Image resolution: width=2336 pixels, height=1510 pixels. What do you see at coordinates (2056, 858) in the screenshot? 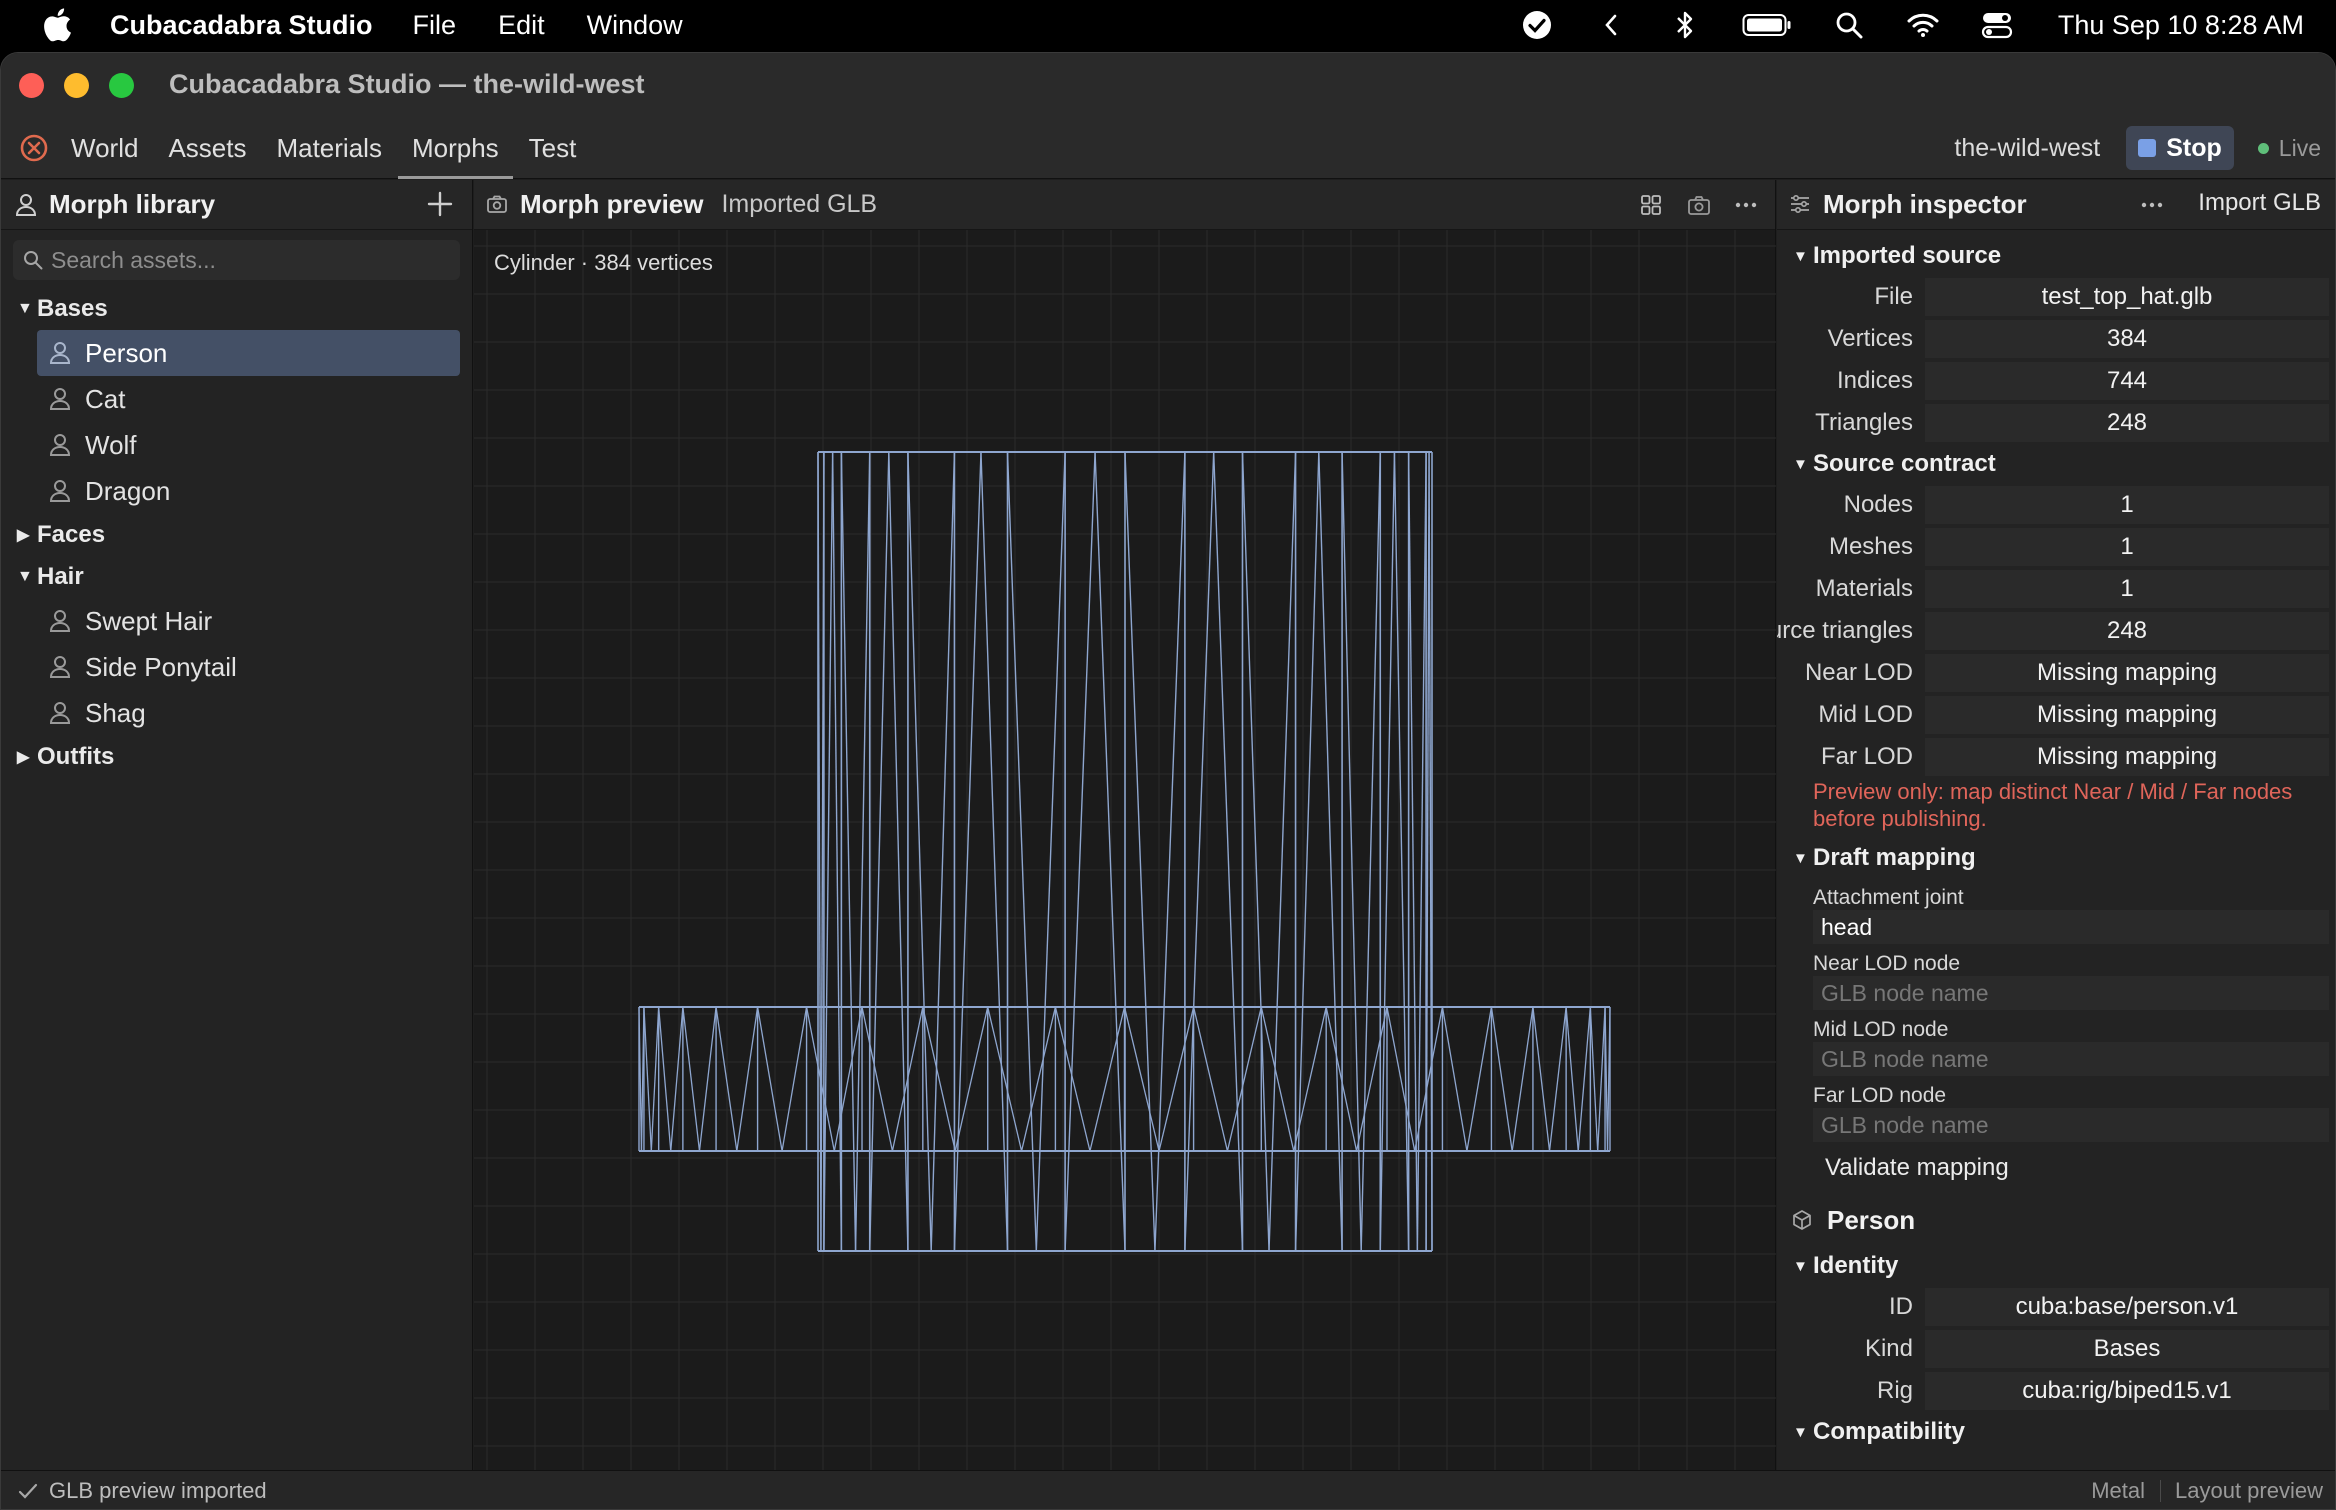
I see `section-draft-mapping: ▼ Draft mapping` at bounding box center [2056, 858].